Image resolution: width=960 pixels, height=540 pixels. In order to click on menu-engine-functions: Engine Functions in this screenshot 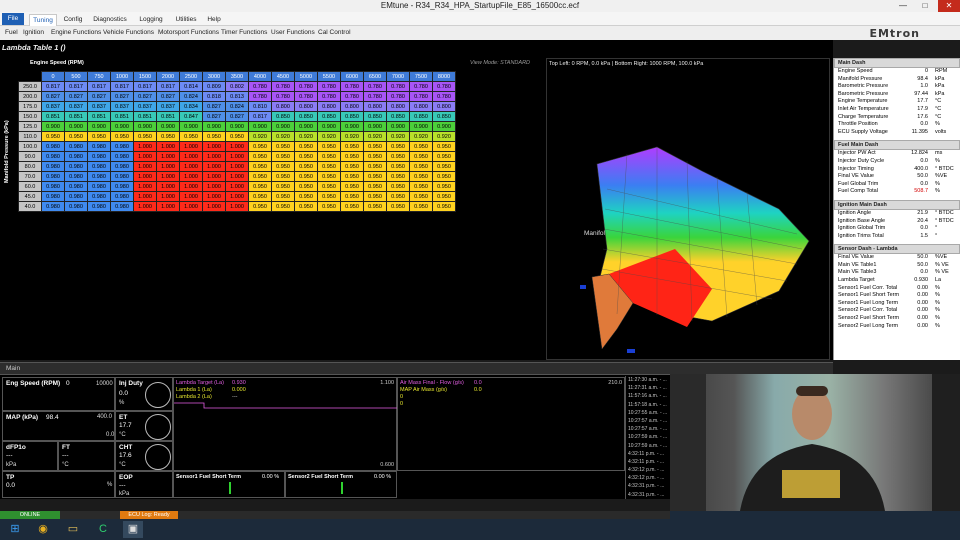, I will do `click(76, 33)`.